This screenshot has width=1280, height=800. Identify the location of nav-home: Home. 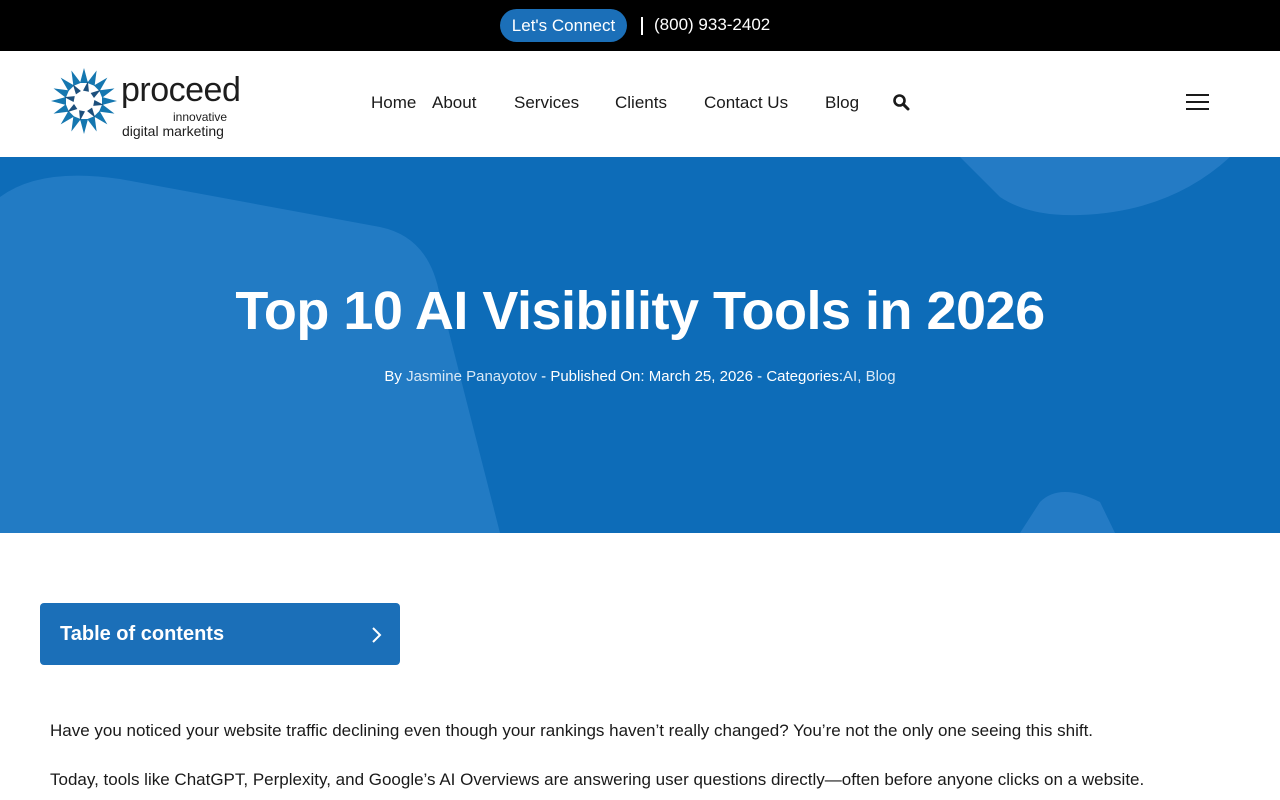
(393, 103).